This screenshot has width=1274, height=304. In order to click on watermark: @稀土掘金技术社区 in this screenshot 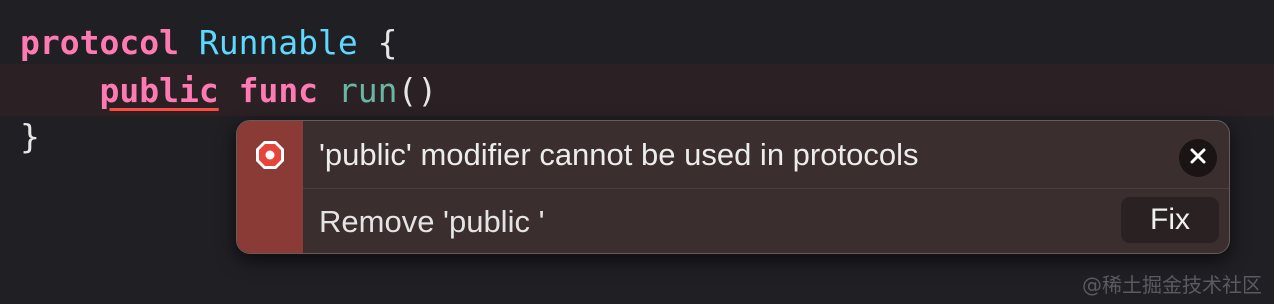, I will do `click(1172, 285)`.